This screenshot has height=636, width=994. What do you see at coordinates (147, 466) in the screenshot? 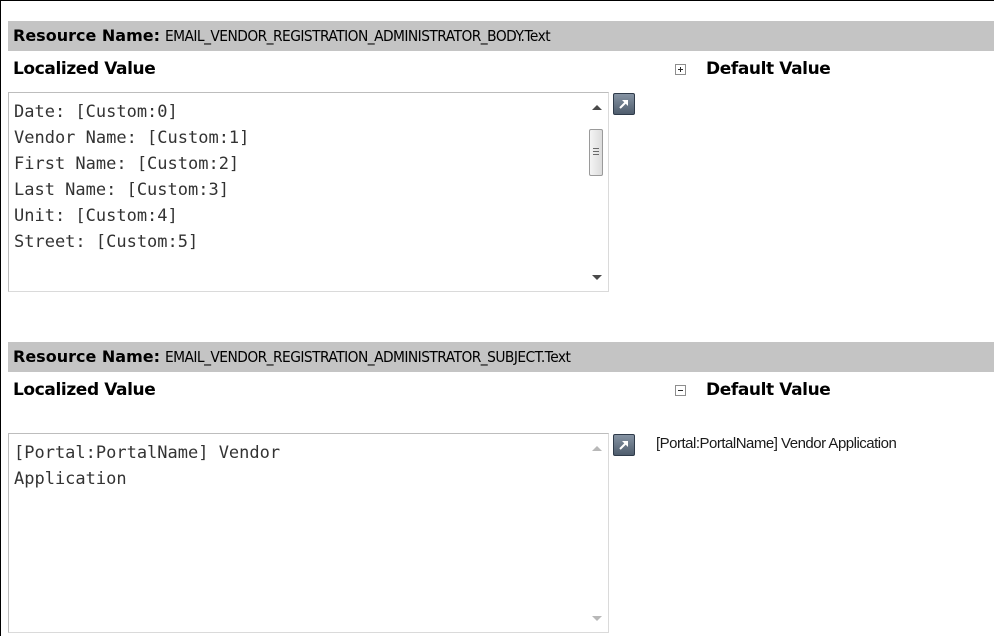
I see `localized-value-text: [Portal:PortalName] Vendor Application` at bounding box center [147, 466].